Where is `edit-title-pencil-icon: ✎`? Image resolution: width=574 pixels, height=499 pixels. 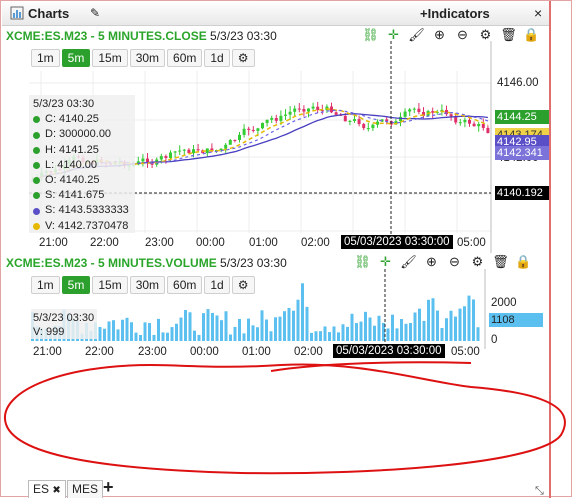 edit-title-pencil-icon: ✎ is located at coordinates (95, 13).